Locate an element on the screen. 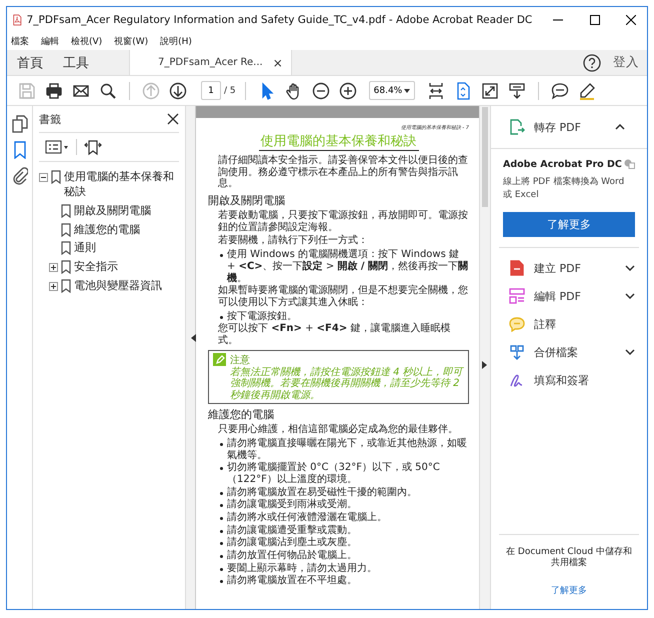 Image resolution: width=654 pixels, height=618 pixels. bookmark-item: 安全指示 is located at coordinates (96, 268).